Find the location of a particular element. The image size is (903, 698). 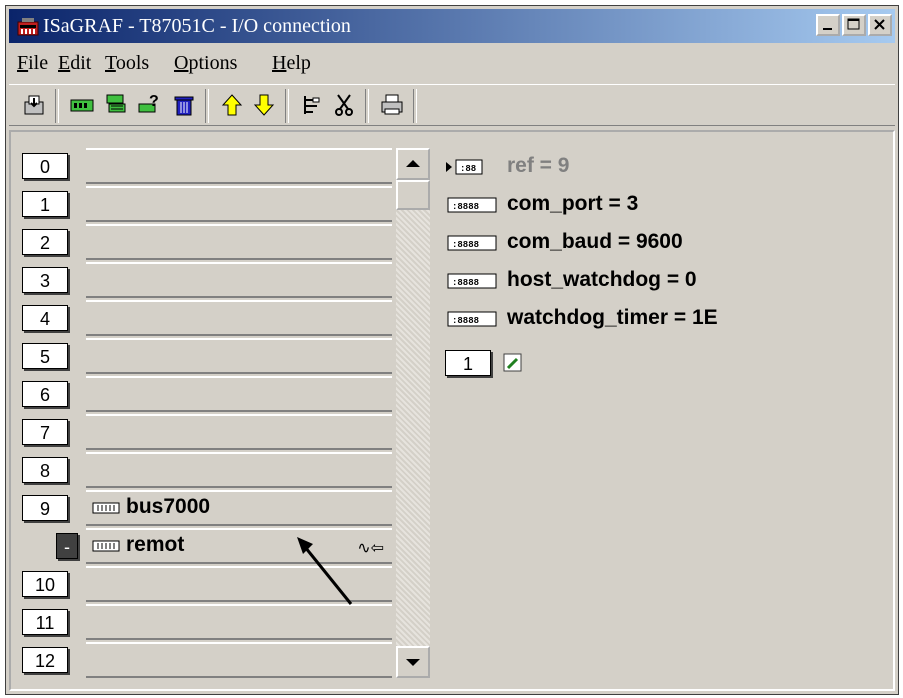

board-icon is located at coordinates (82, 105).